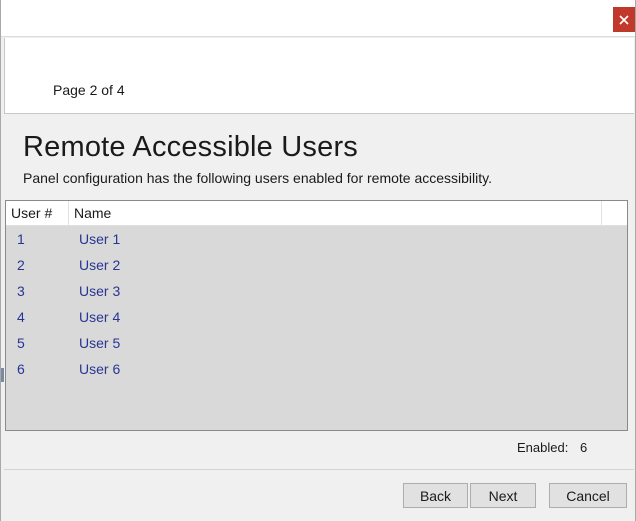 The width and height of the screenshot is (636, 521). What do you see at coordinates (318, 18) in the screenshot?
I see `title-bar` at bounding box center [318, 18].